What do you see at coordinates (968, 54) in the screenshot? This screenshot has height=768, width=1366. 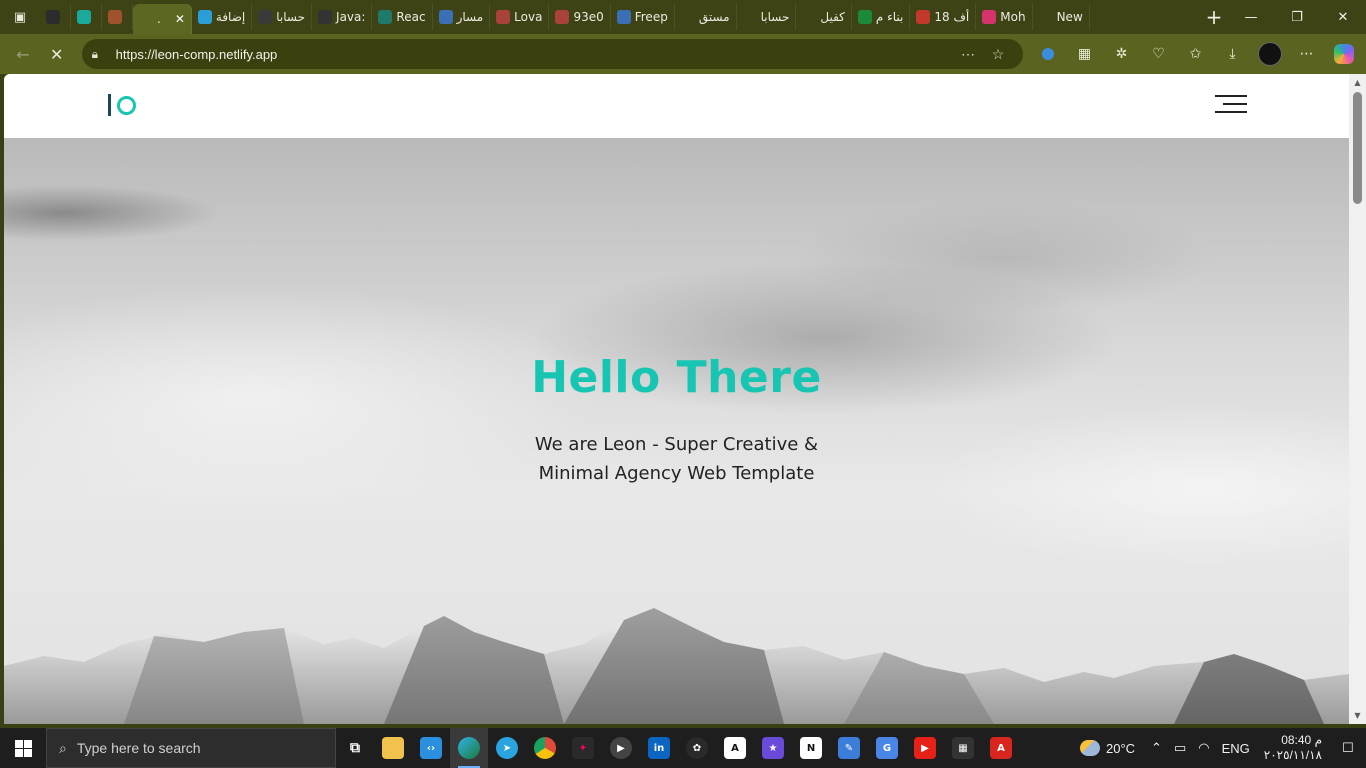 I see `more-page-options-icon: ⋯` at bounding box center [968, 54].